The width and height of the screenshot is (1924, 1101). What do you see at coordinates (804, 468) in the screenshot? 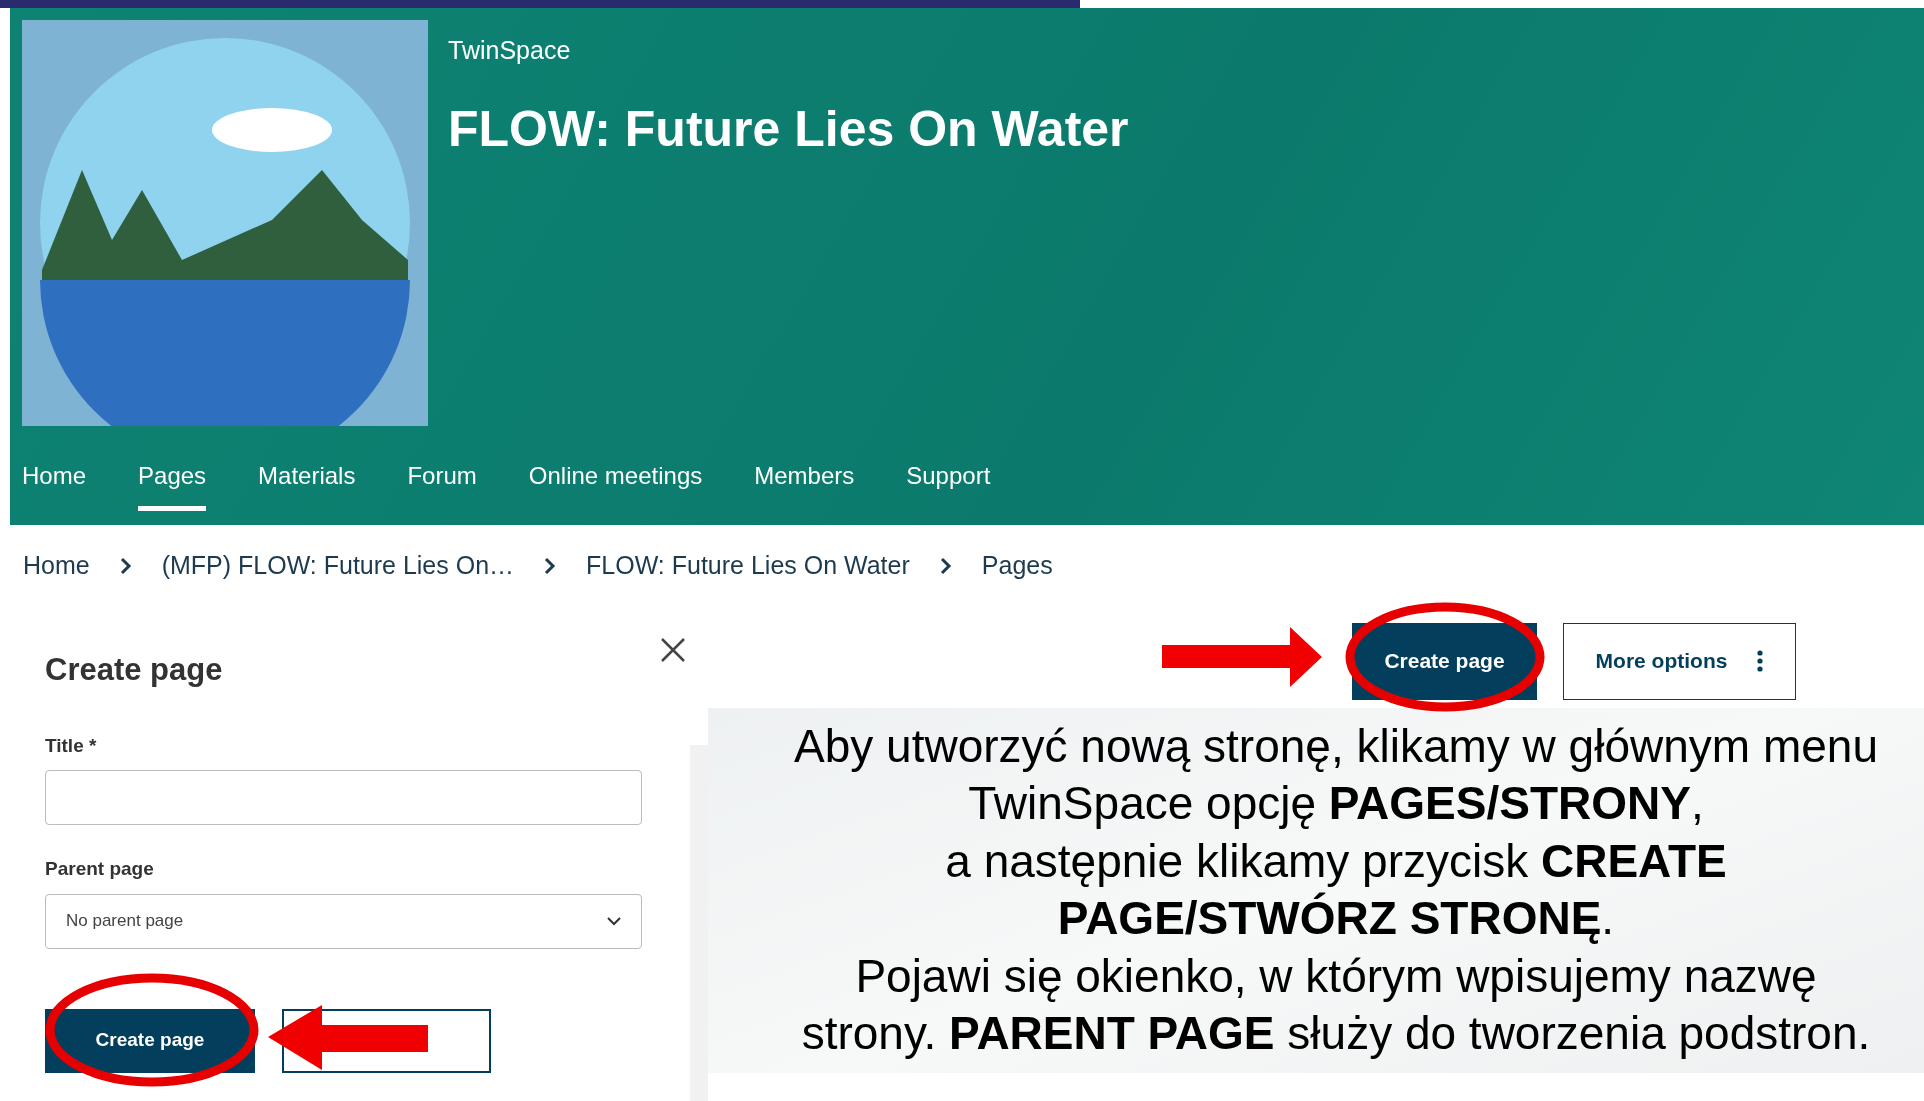
I see `nav-tab: Members` at bounding box center [804, 468].